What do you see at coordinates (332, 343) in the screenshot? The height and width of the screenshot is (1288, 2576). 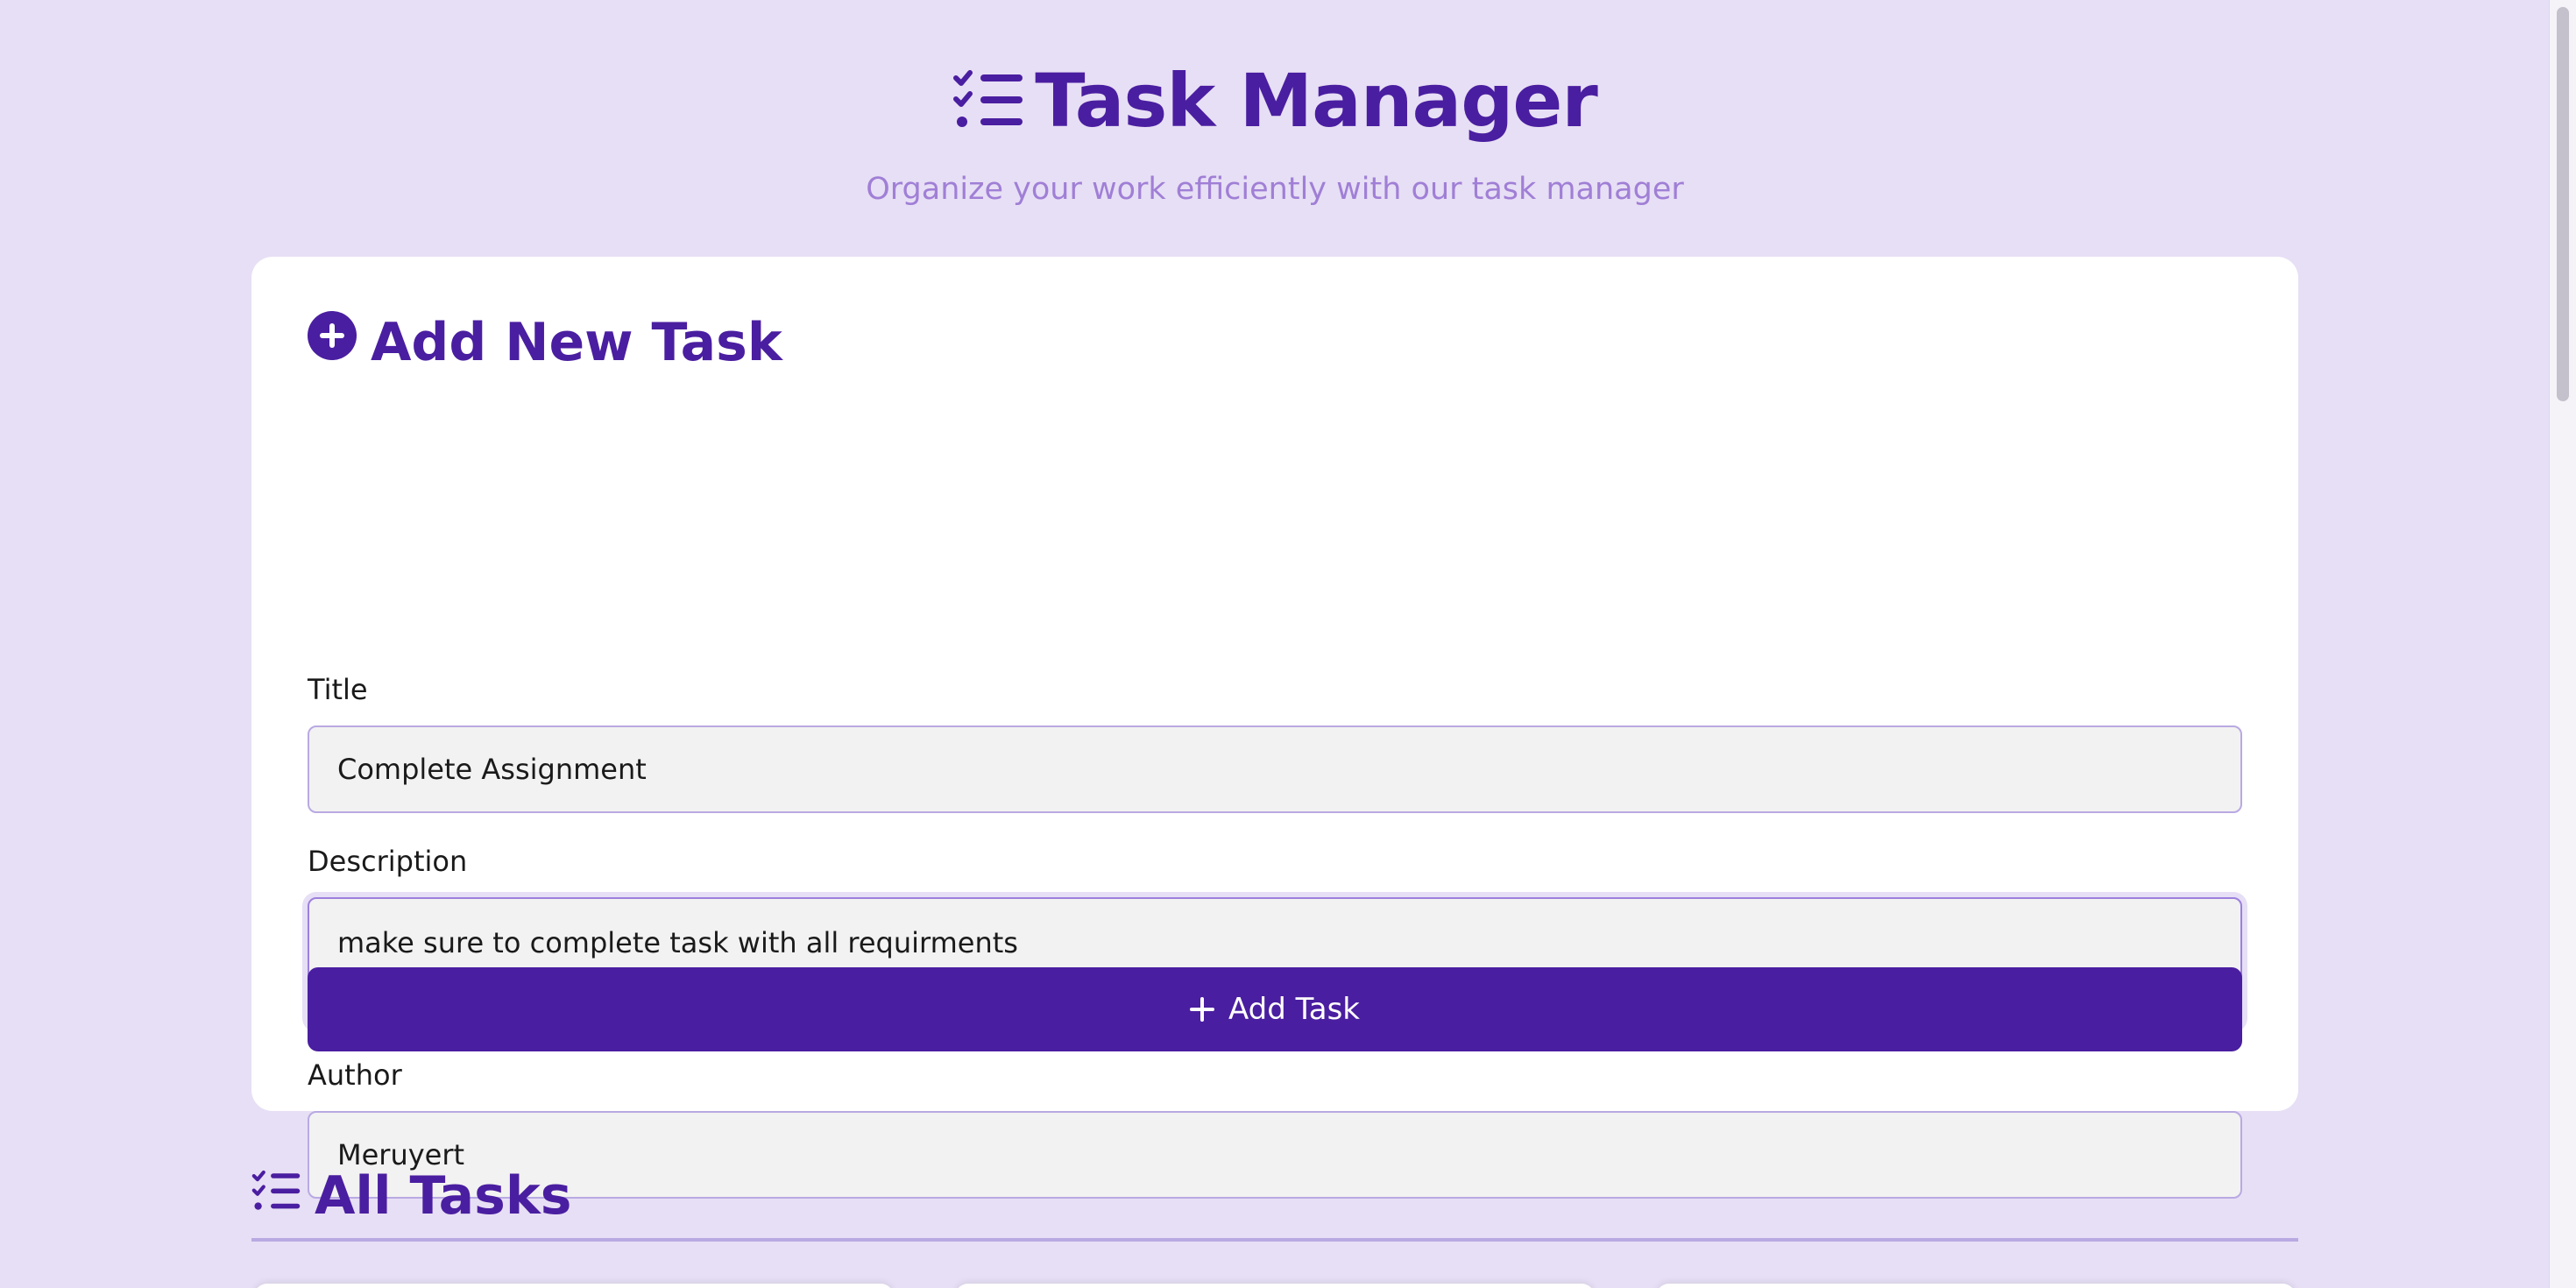 I see `plus-circle-icon` at bounding box center [332, 343].